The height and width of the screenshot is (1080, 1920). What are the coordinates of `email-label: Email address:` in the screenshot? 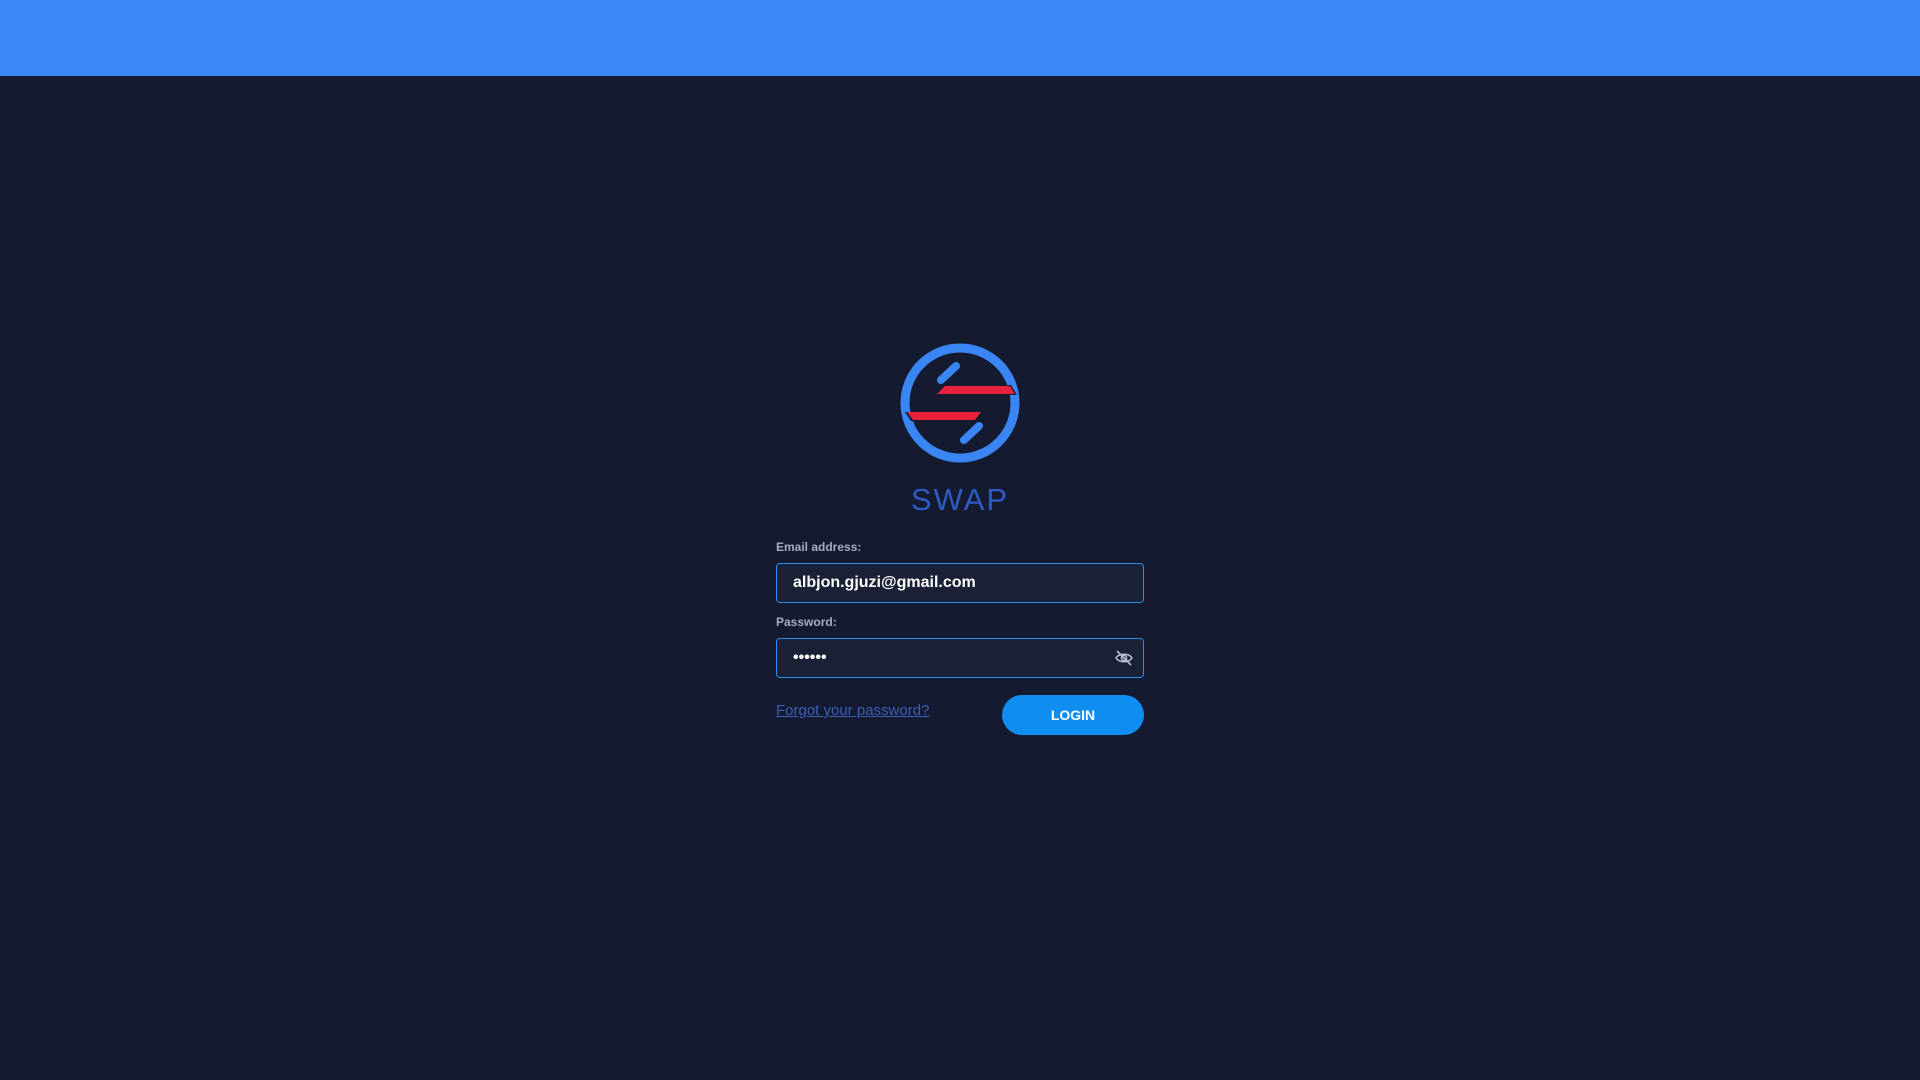 It's located at (819, 547).